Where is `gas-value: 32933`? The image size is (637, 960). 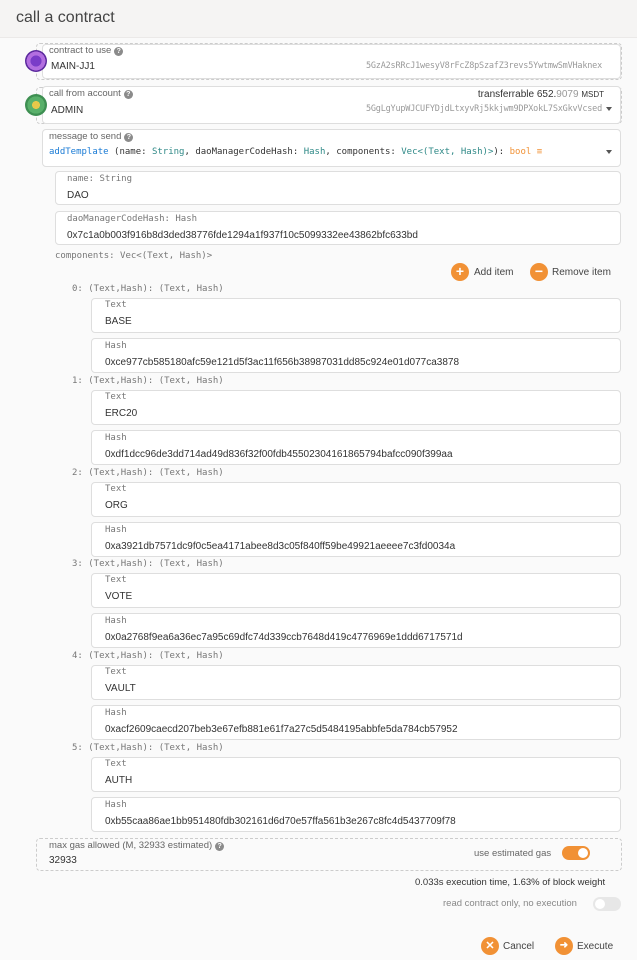
gas-value: 32933 is located at coordinates (63, 860).